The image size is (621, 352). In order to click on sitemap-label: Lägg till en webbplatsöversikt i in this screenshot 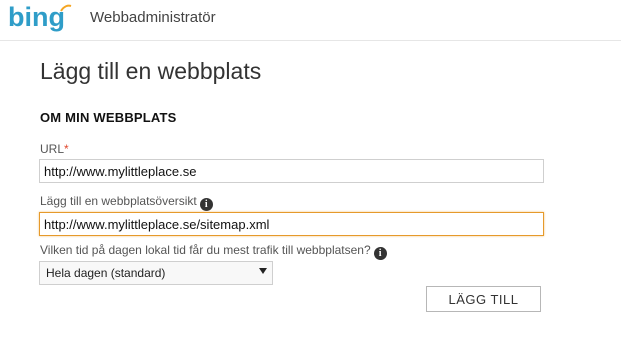, I will do `click(126, 202)`.